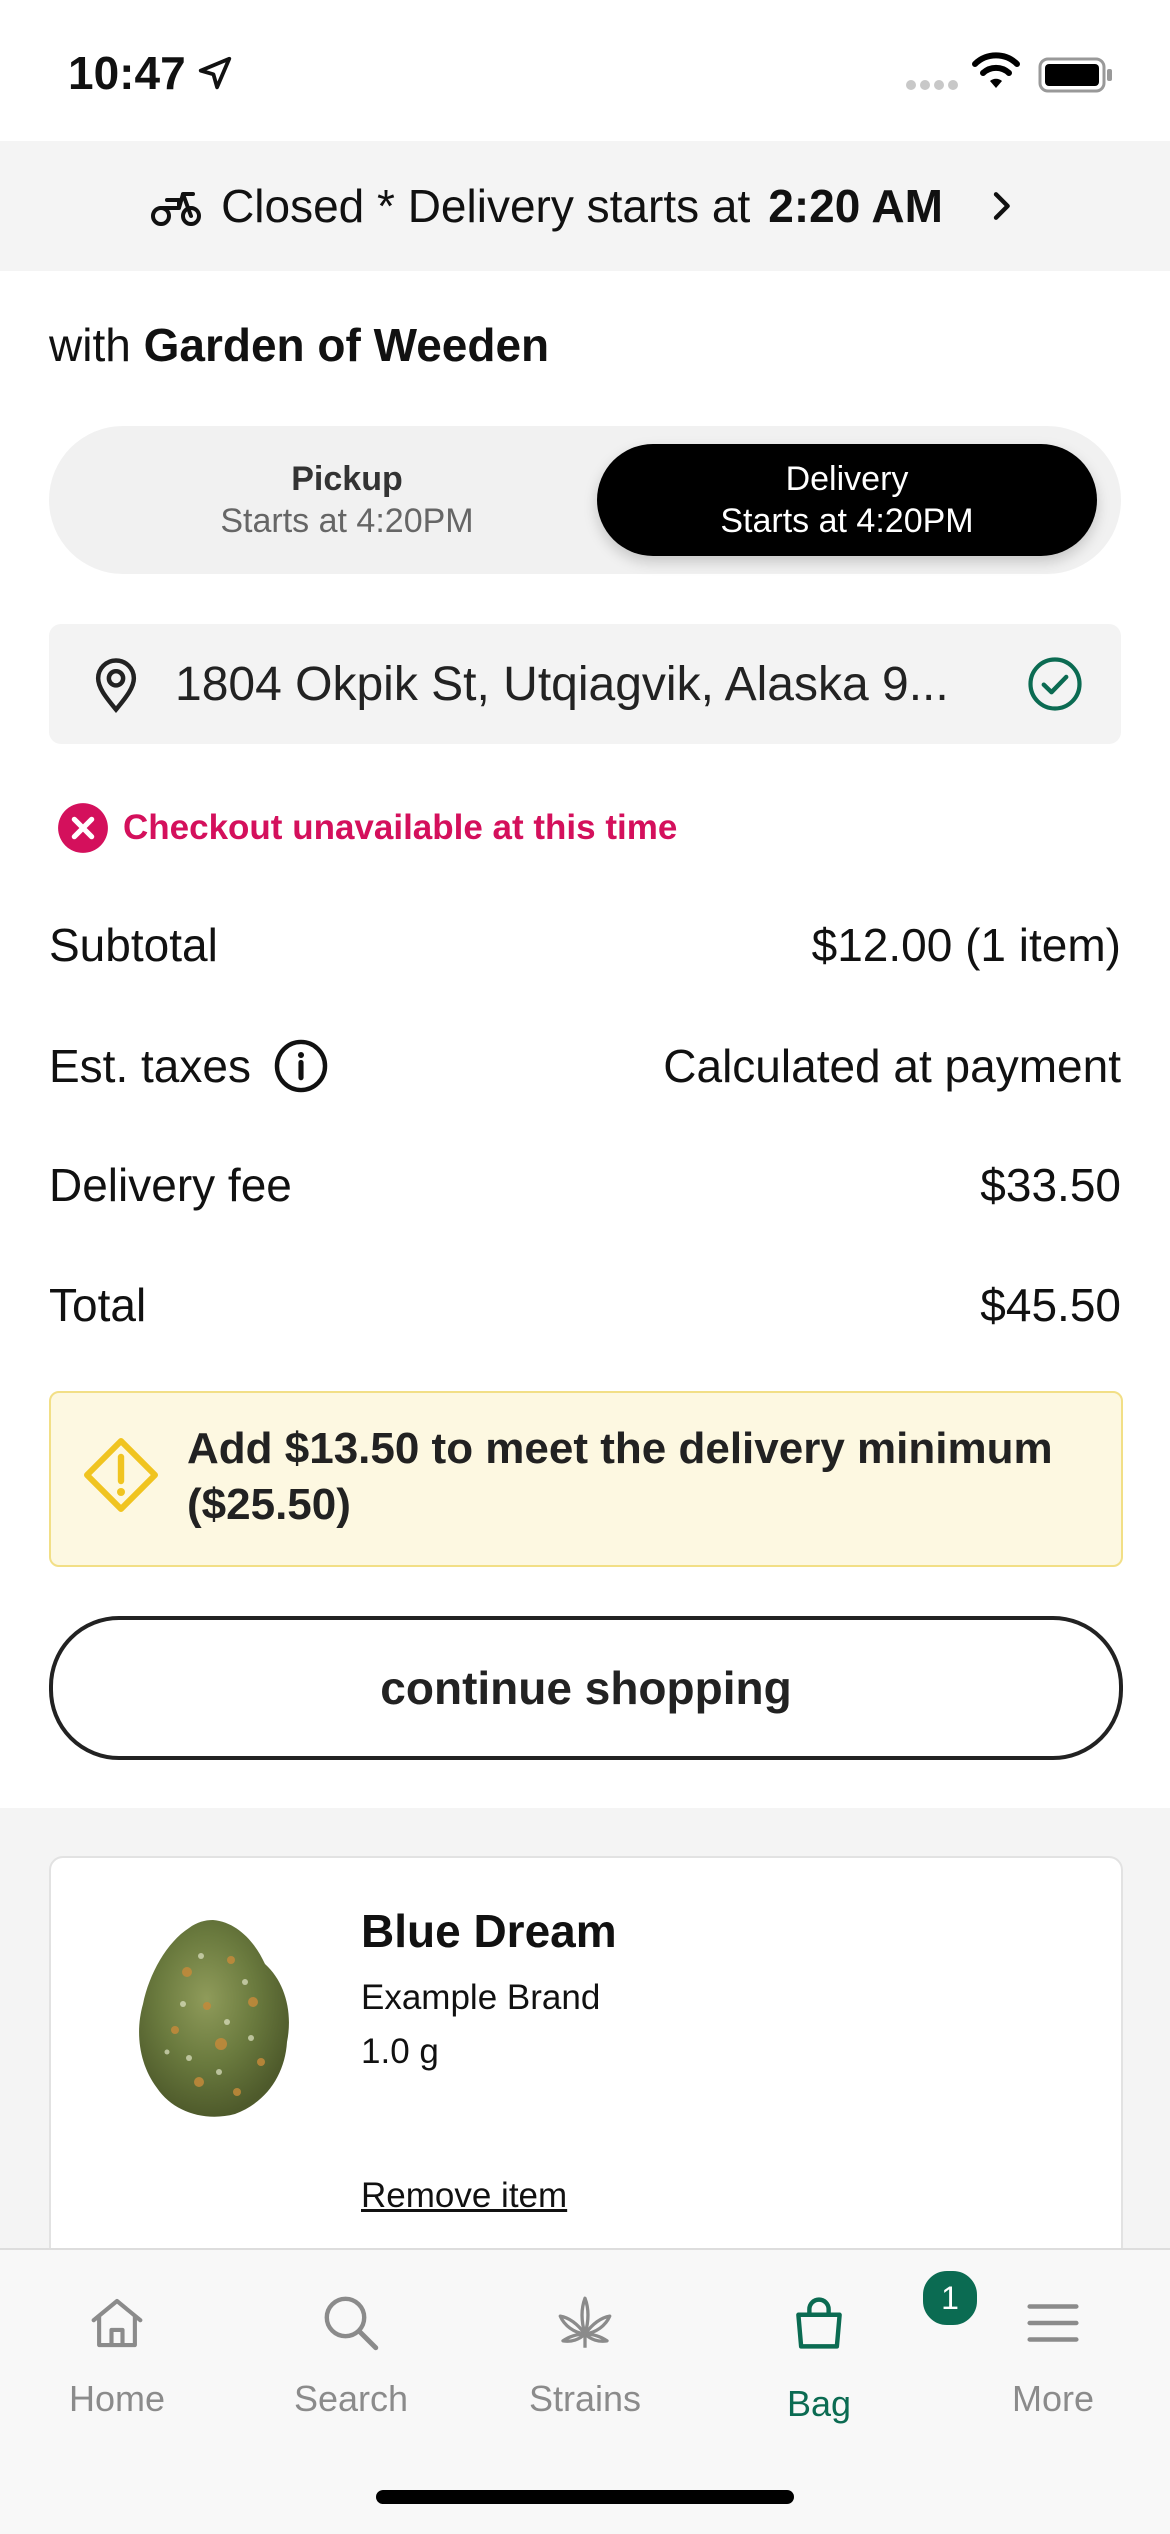 The image size is (1170, 2534). I want to click on pickup-label: Pickup, so click(347, 479).